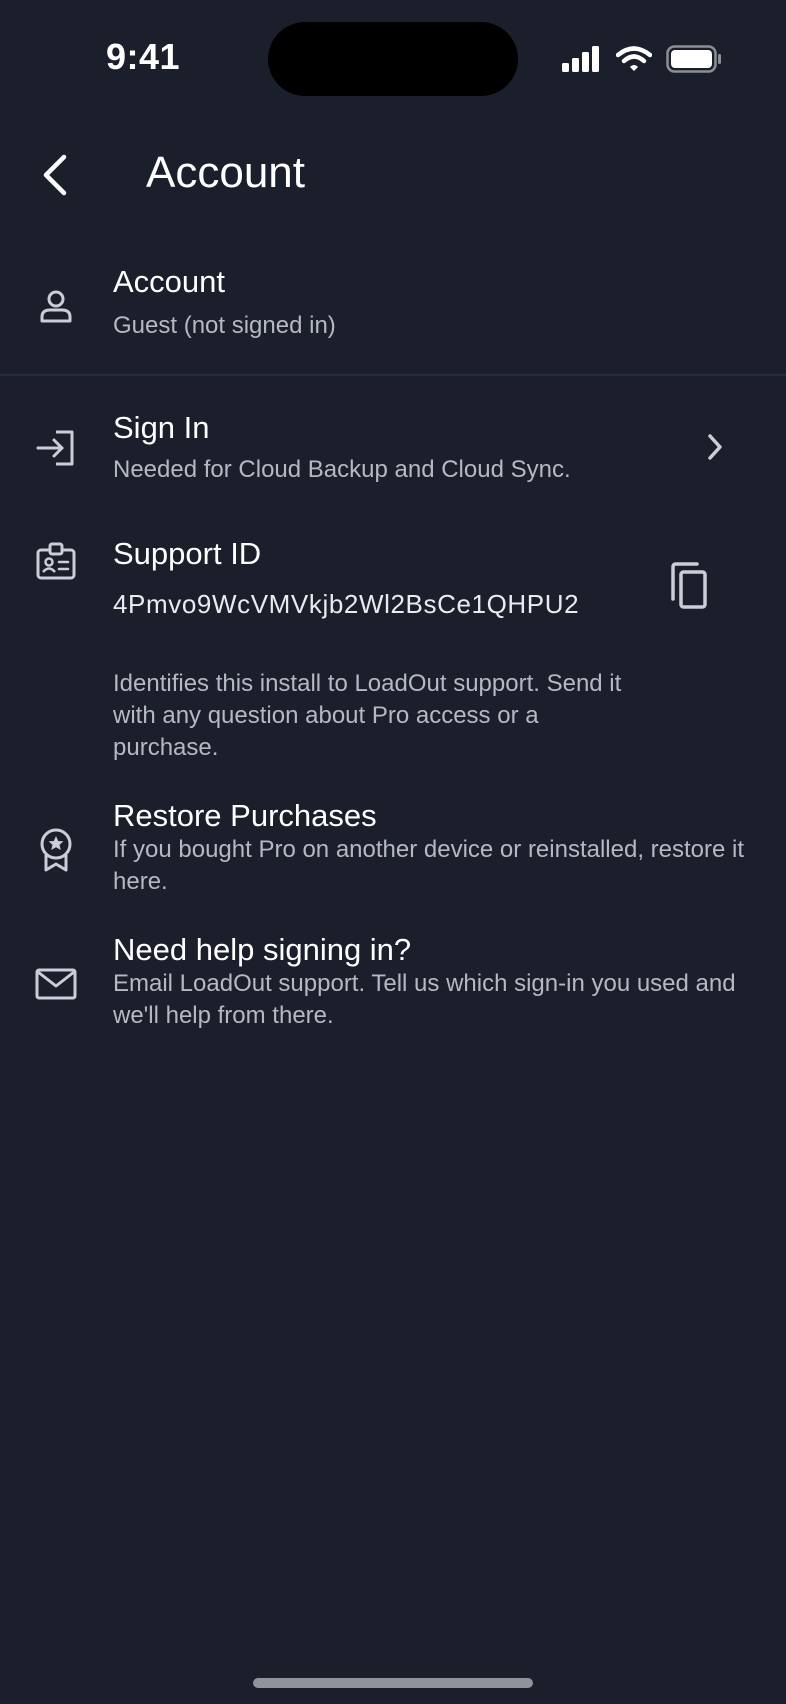 The height and width of the screenshot is (1704, 786). I want to click on chevron-left-icon, so click(55, 175).